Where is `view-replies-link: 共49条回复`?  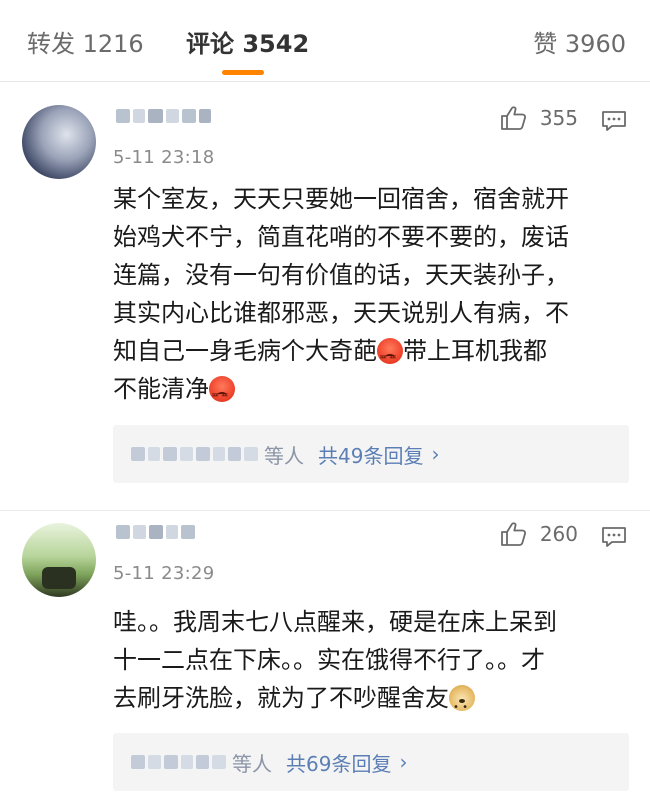 view-replies-link: 共49条回复 is located at coordinates (370, 454).